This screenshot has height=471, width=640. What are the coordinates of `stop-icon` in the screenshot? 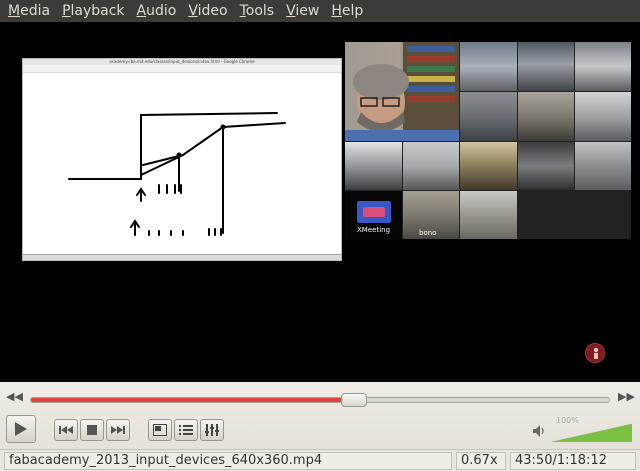 It's located at (92, 430).